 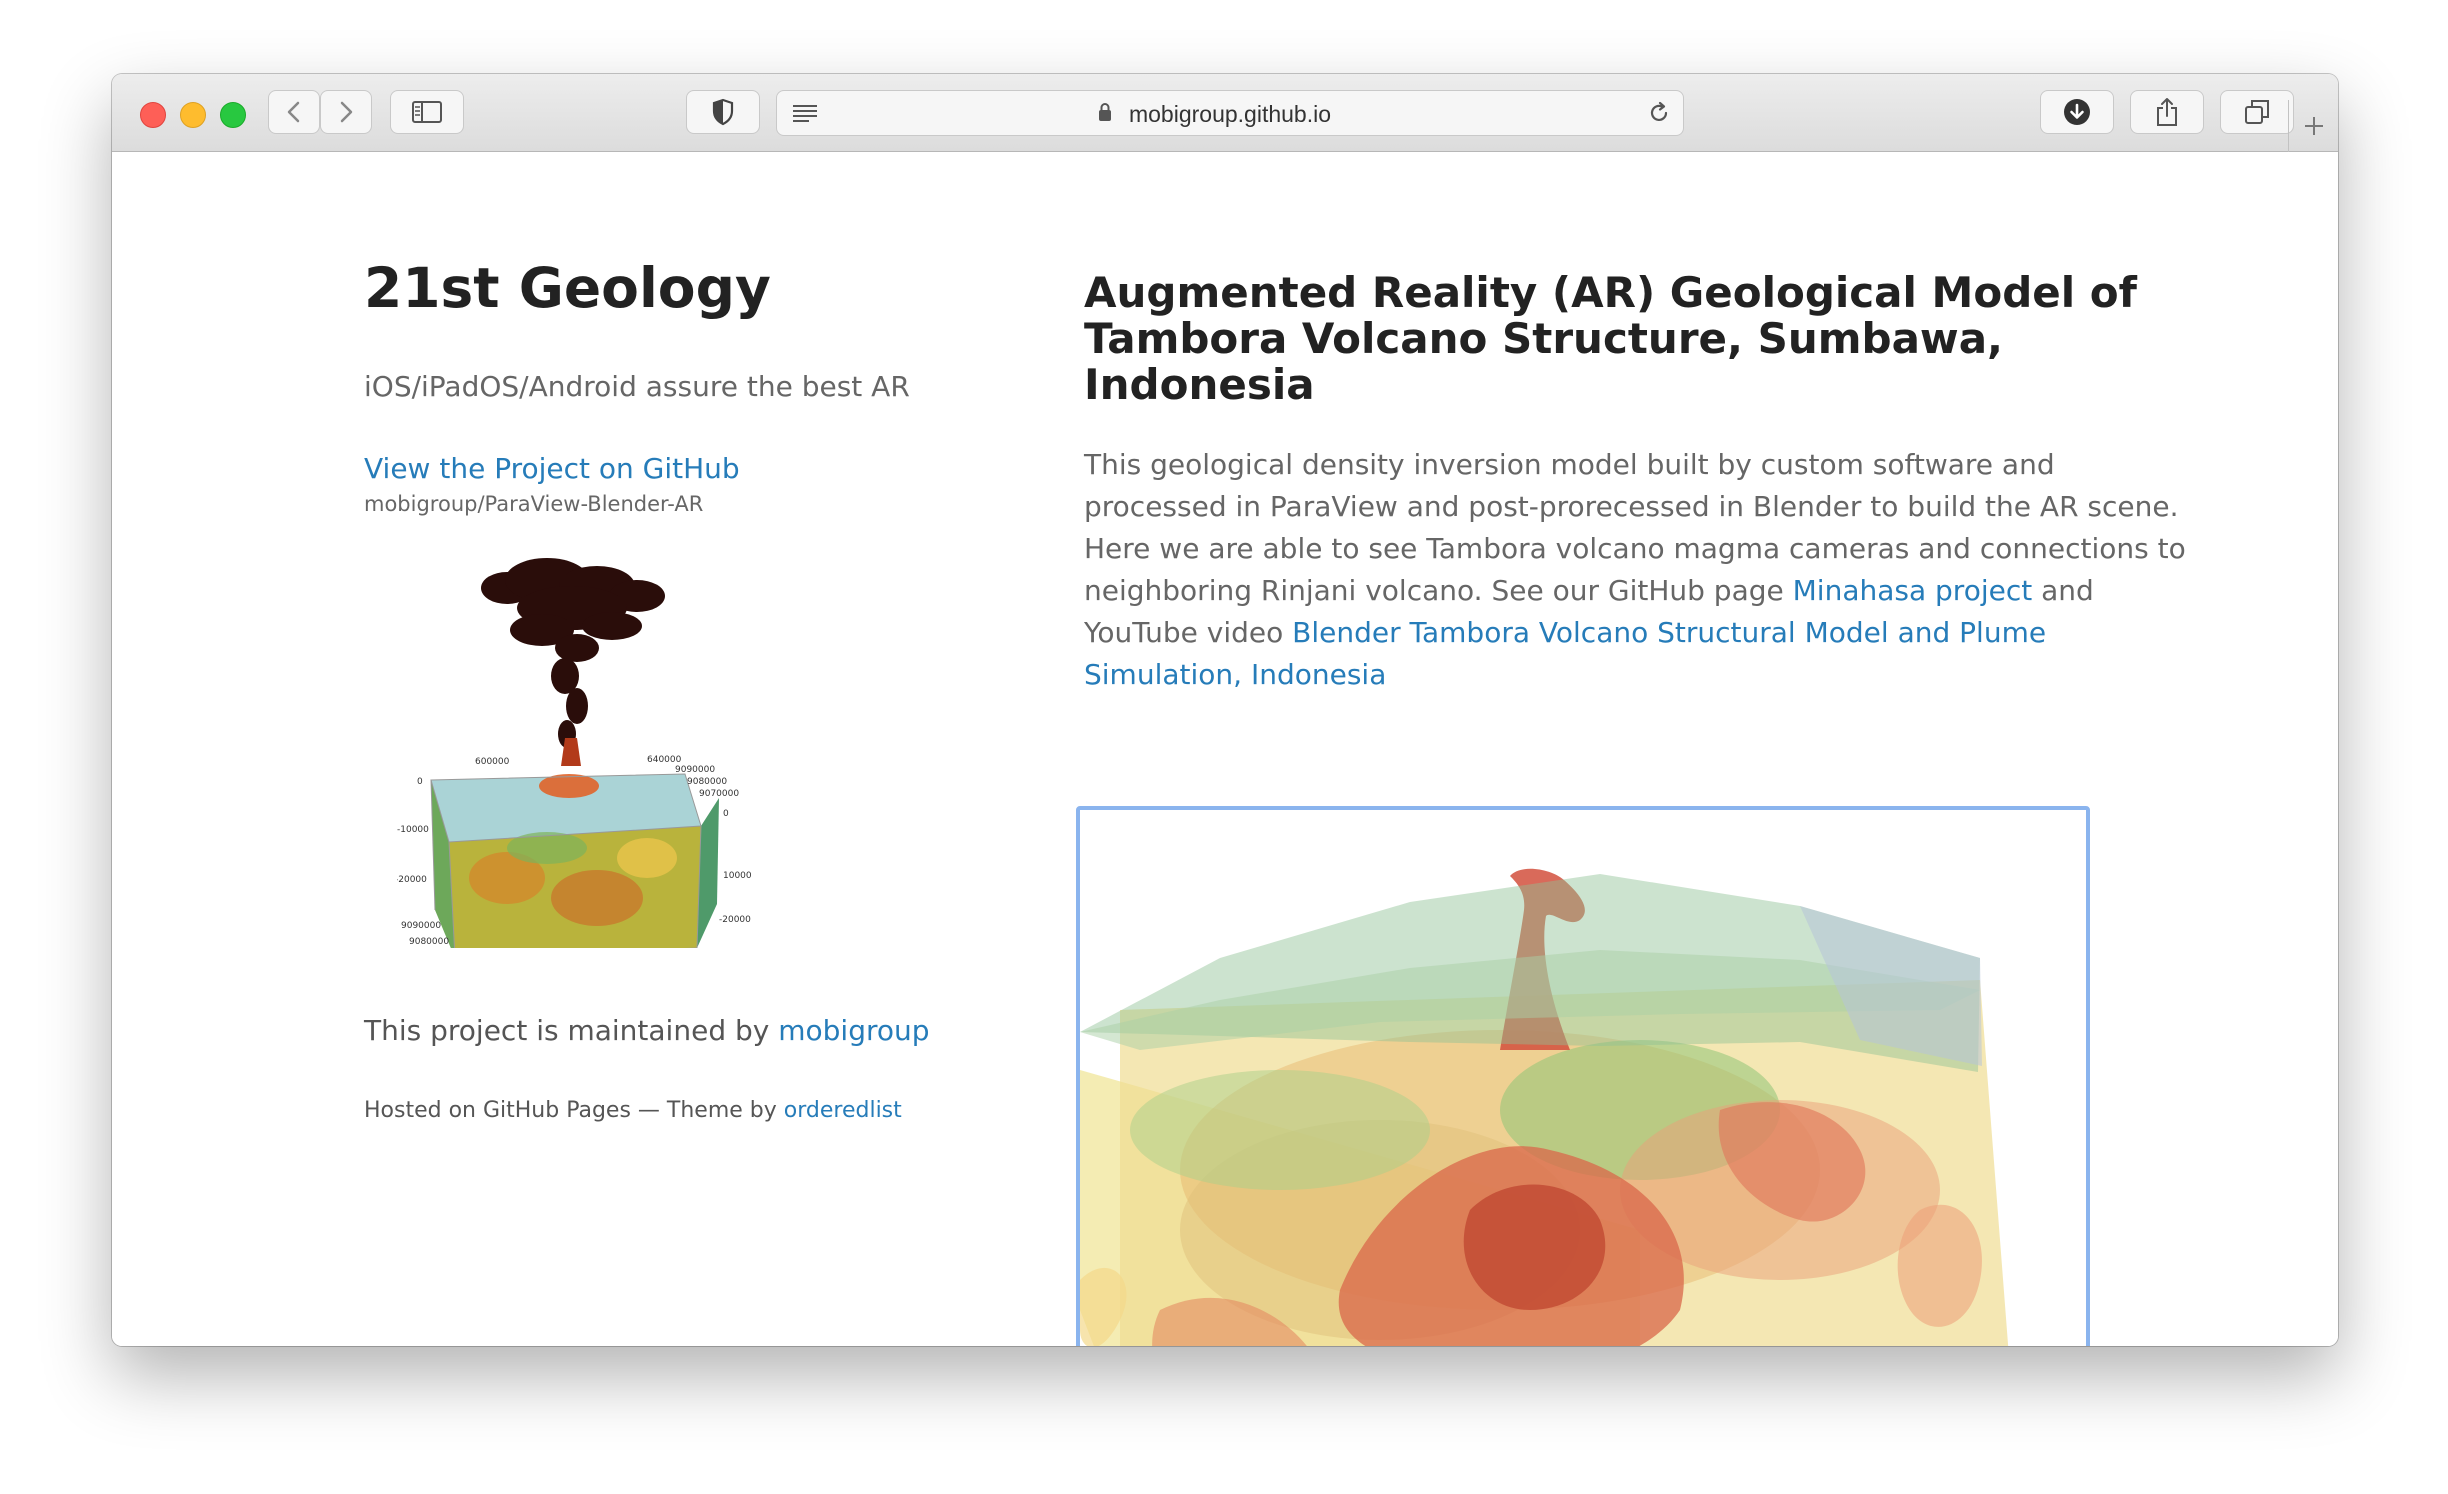 I want to click on back-button, so click(x=294, y=112).